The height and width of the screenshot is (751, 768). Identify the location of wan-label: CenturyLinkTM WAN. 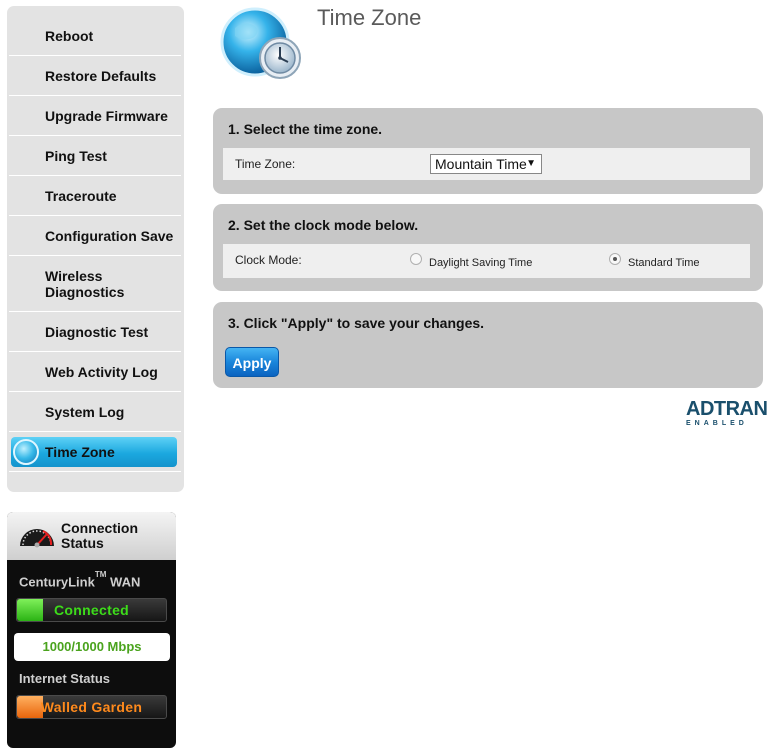
(80, 580).